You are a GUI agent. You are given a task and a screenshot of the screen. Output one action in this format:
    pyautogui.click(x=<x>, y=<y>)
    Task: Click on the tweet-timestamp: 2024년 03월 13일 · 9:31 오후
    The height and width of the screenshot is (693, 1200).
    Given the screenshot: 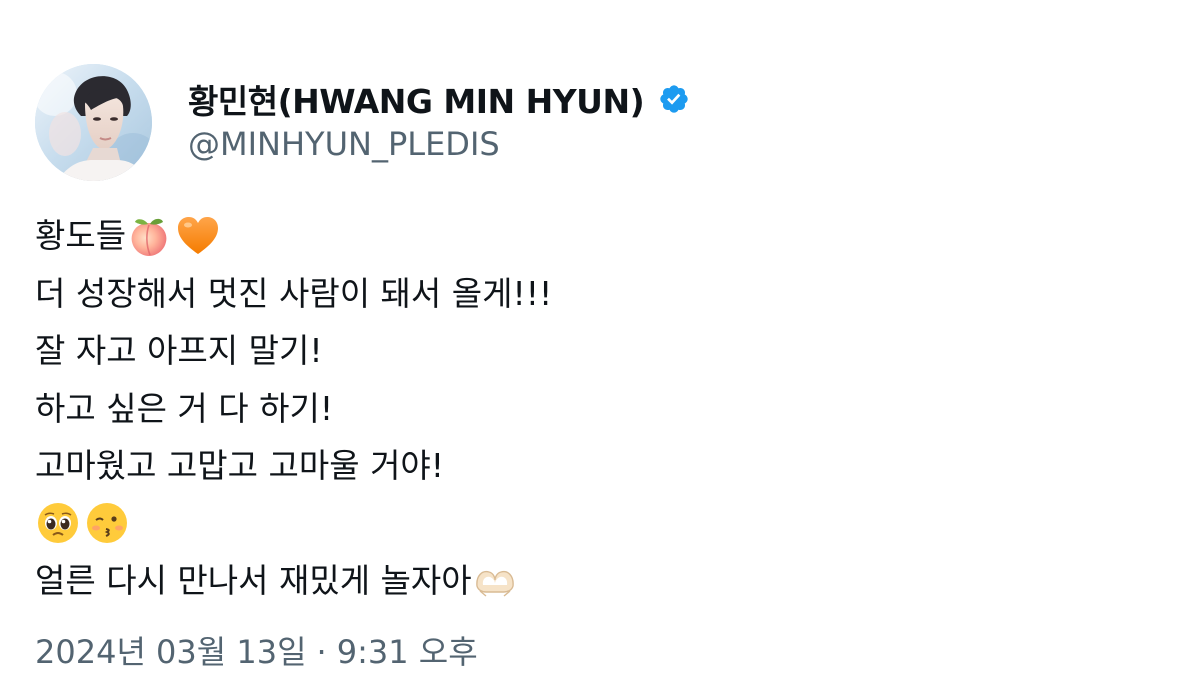 What is the action you would take?
    pyautogui.click(x=256, y=652)
    